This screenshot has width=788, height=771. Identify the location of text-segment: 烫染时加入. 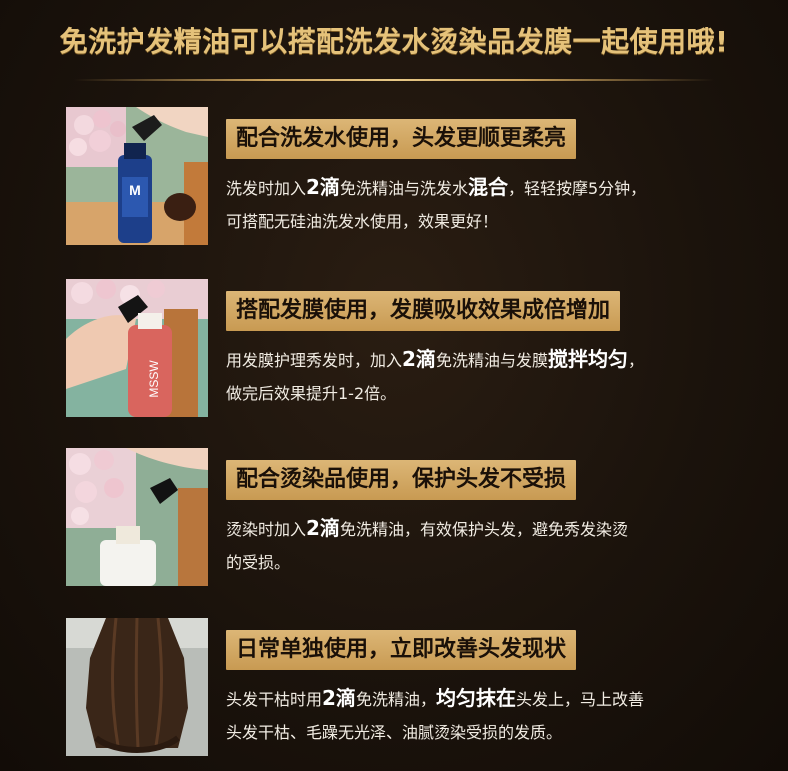
(266, 529).